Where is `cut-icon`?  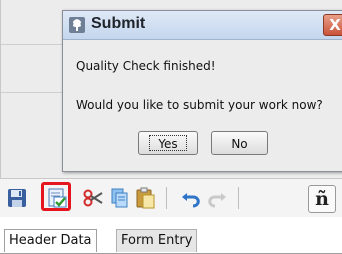 cut-icon is located at coordinates (93, 198).